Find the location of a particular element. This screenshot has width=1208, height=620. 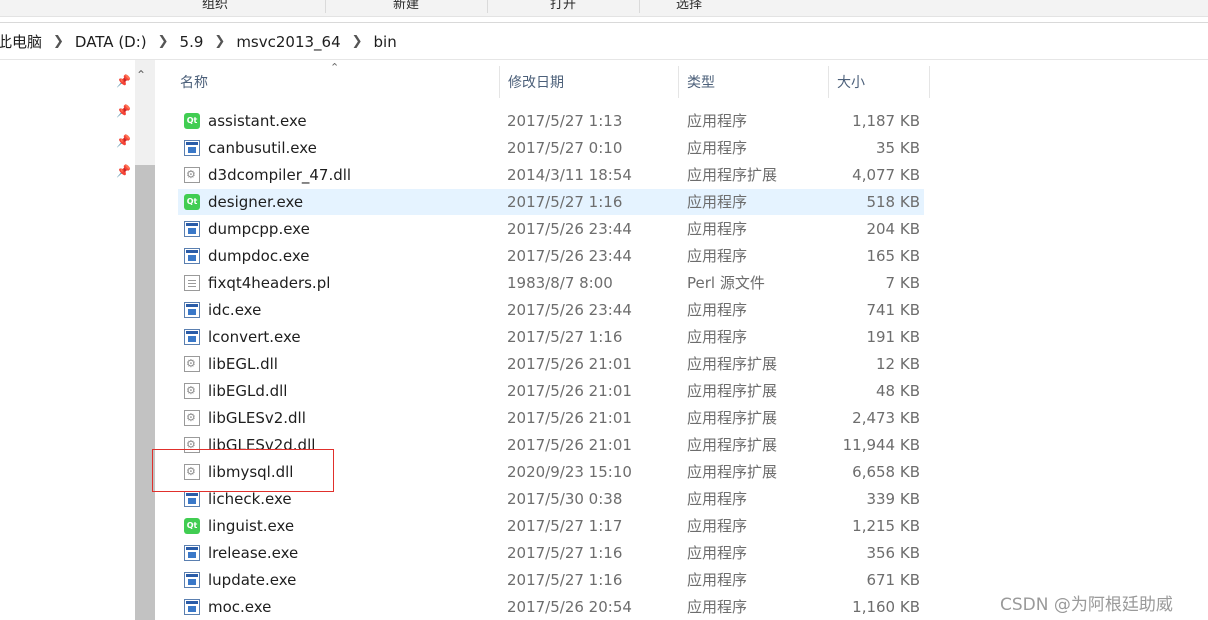

file-row: libEGL.dll 2017/5/26 21:01 应用程序扩展 12 KB is located at coordinates (551, 364).